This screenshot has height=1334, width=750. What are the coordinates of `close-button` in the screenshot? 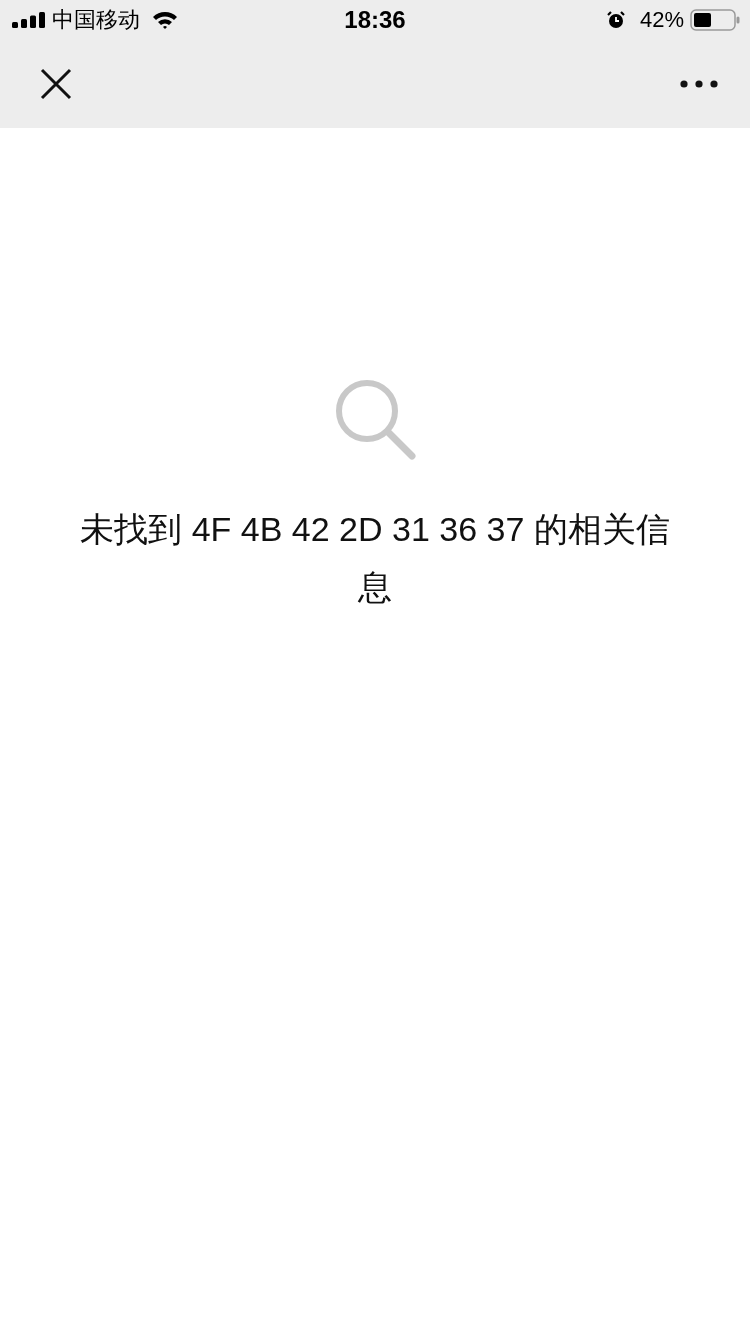 It's located at (56, 84).